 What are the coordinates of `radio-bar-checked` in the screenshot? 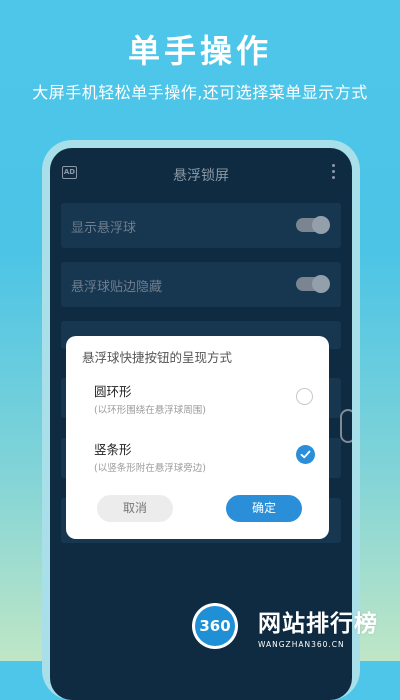 It's located at (305, 454).